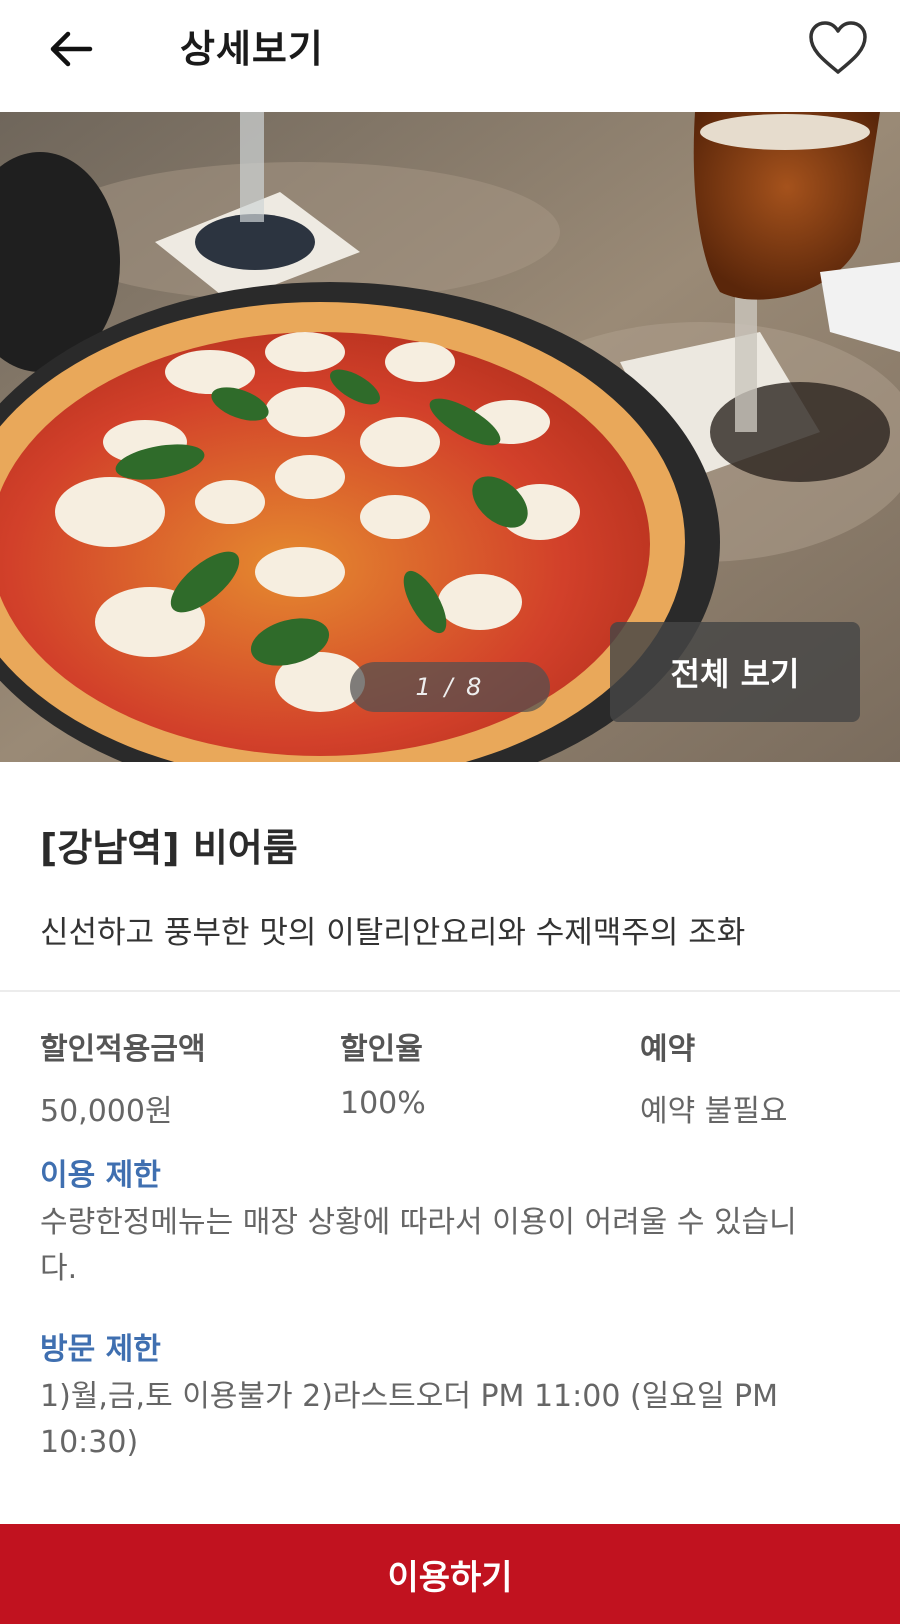 This screenshot has height=1624, width=900. I want to click on store-name: [강남역] 비어룸, so click(169, 848).